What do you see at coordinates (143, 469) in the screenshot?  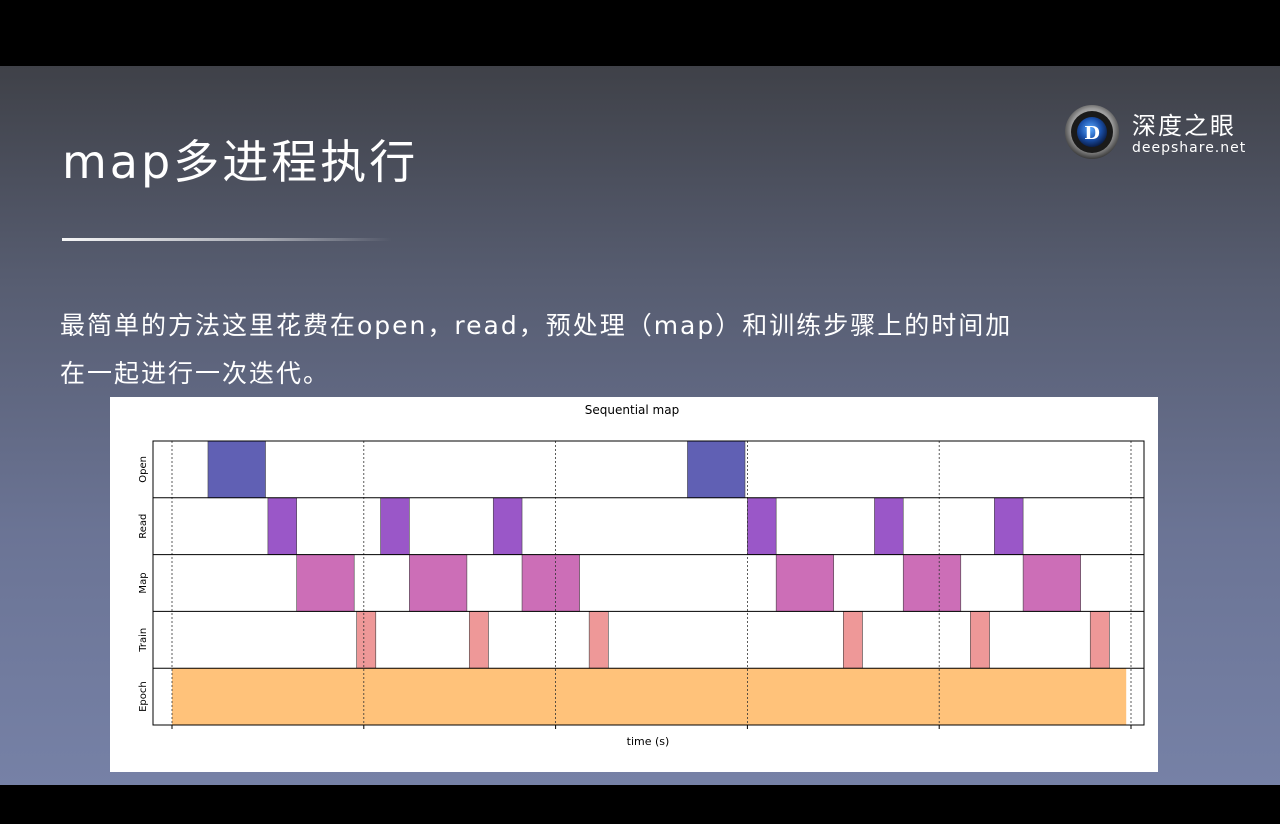 I see `row-label-open: Open` at bounding box center [143, 469].